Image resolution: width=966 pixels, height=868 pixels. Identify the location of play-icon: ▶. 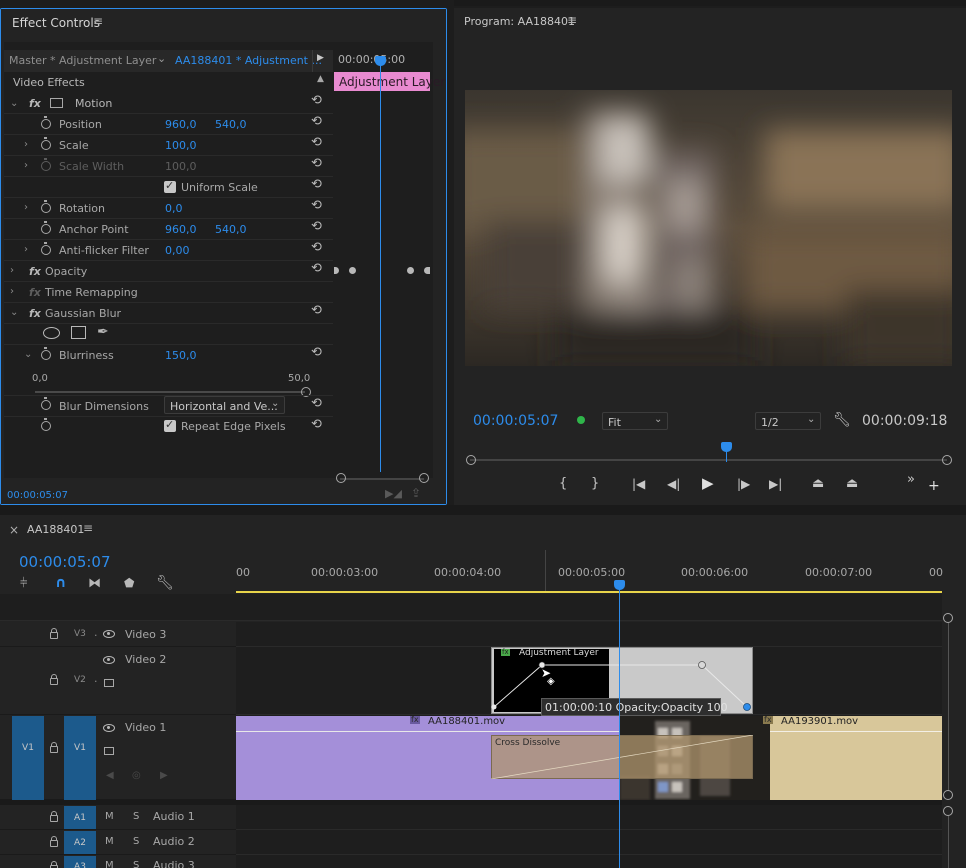
(708, 483).